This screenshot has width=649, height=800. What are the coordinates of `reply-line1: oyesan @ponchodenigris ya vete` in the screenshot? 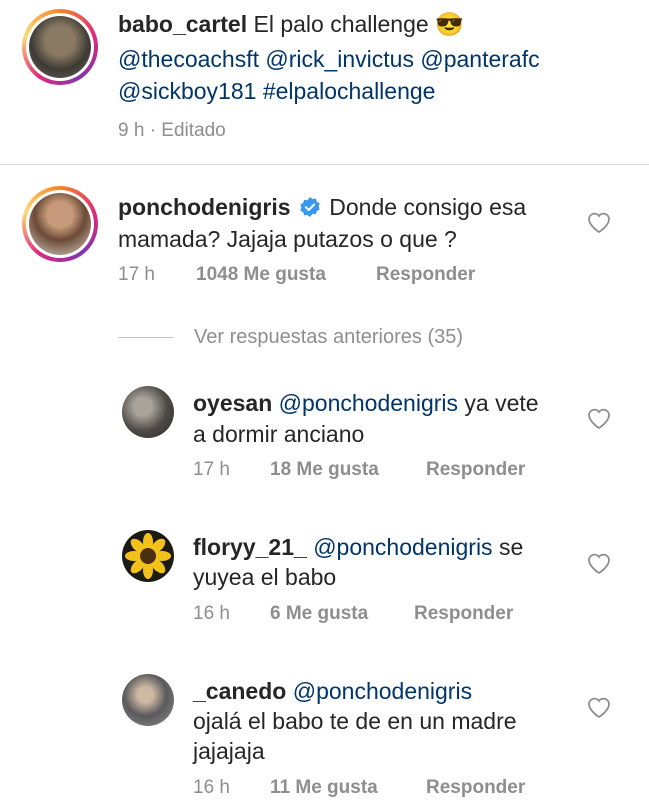 It's located at (366, 403).